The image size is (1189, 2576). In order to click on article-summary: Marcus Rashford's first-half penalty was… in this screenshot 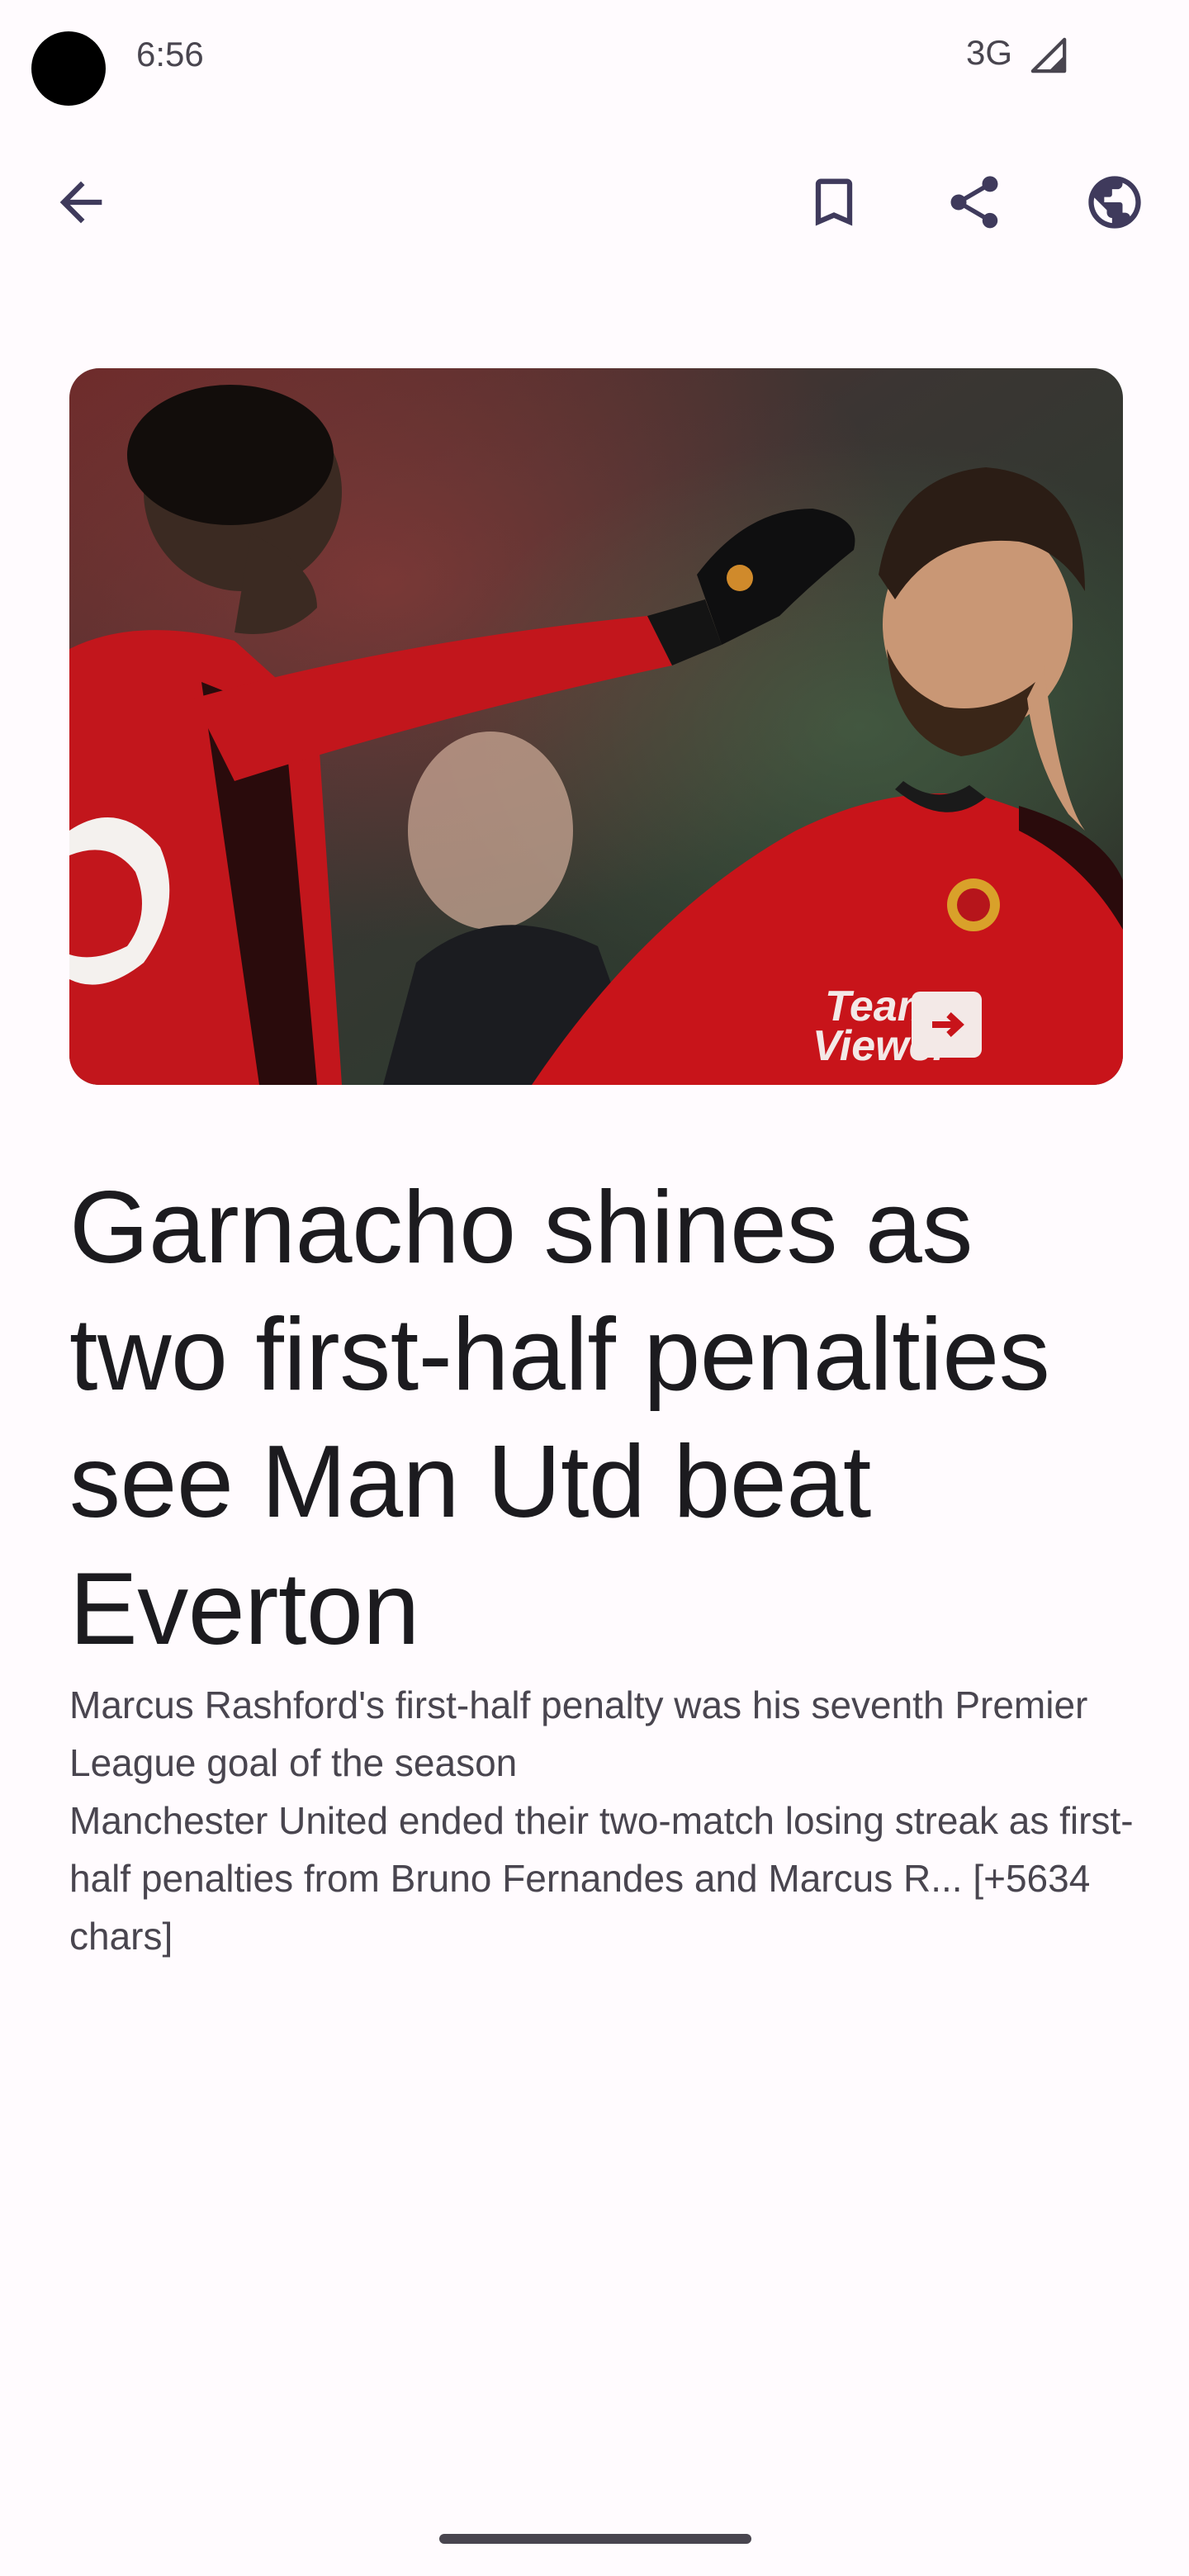, I will do `click(601, 1820)`.